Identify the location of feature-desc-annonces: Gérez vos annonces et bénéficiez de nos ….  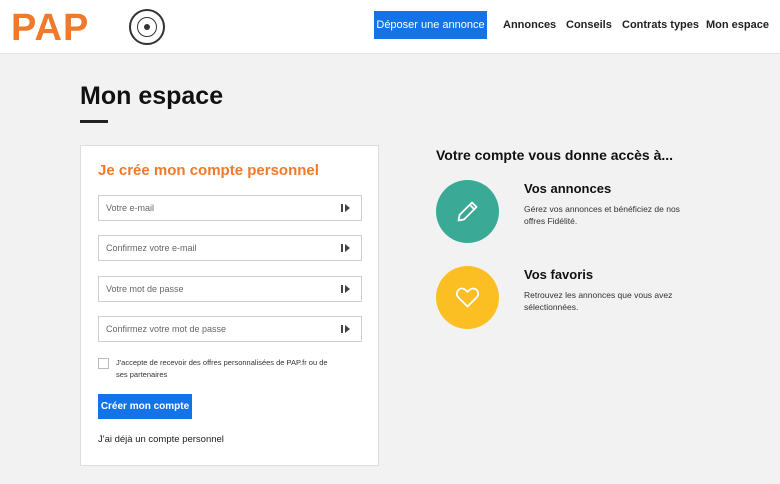
(602, 215).